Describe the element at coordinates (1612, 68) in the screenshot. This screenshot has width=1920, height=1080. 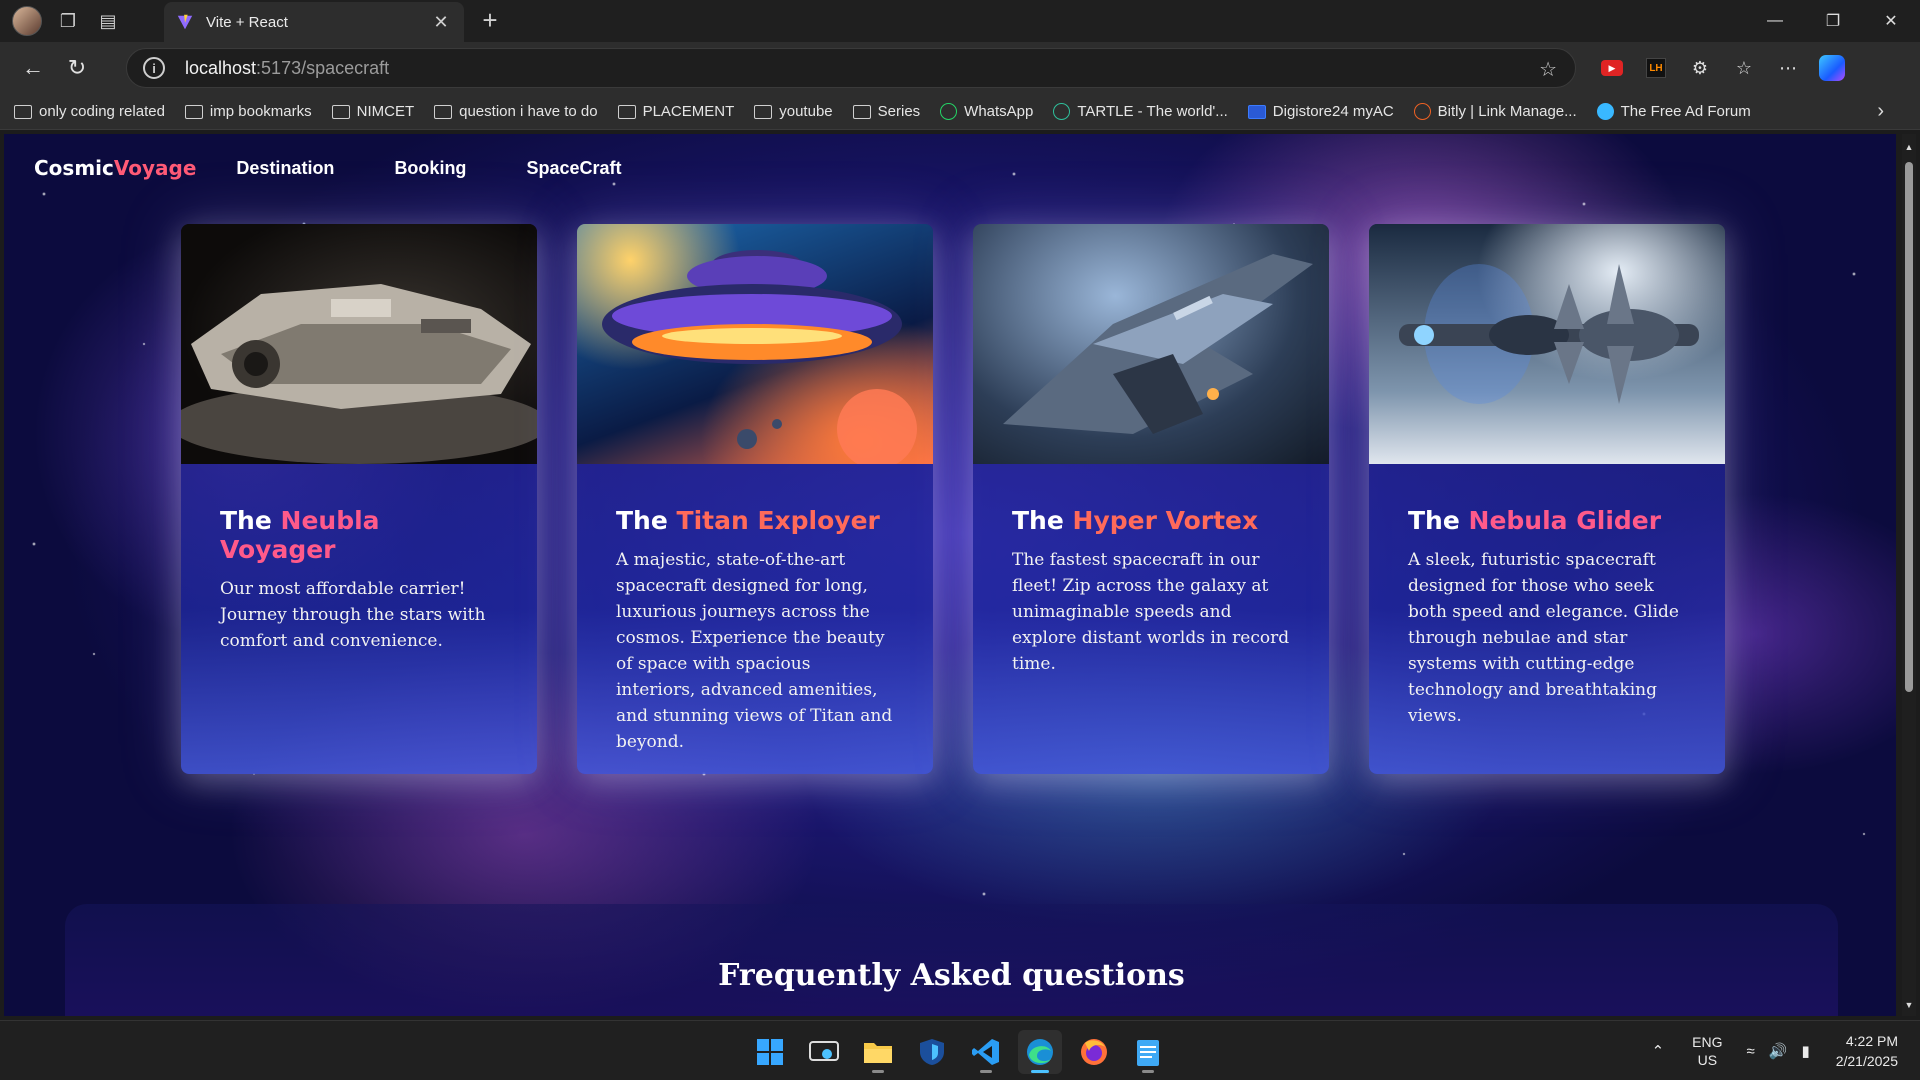
I see `youtube-extension-icon: ▶` at that location.